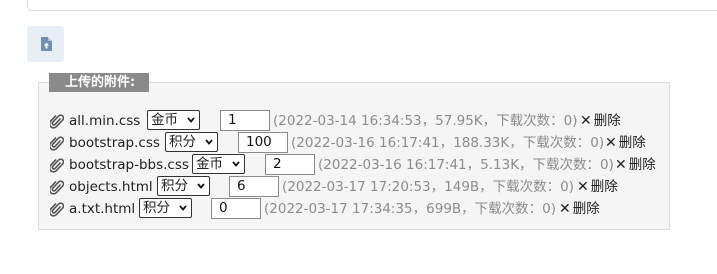  Describe the element at coordinates (102, 209) in the screenshot. I see `attachment-filename: a.txt.html` at that location.